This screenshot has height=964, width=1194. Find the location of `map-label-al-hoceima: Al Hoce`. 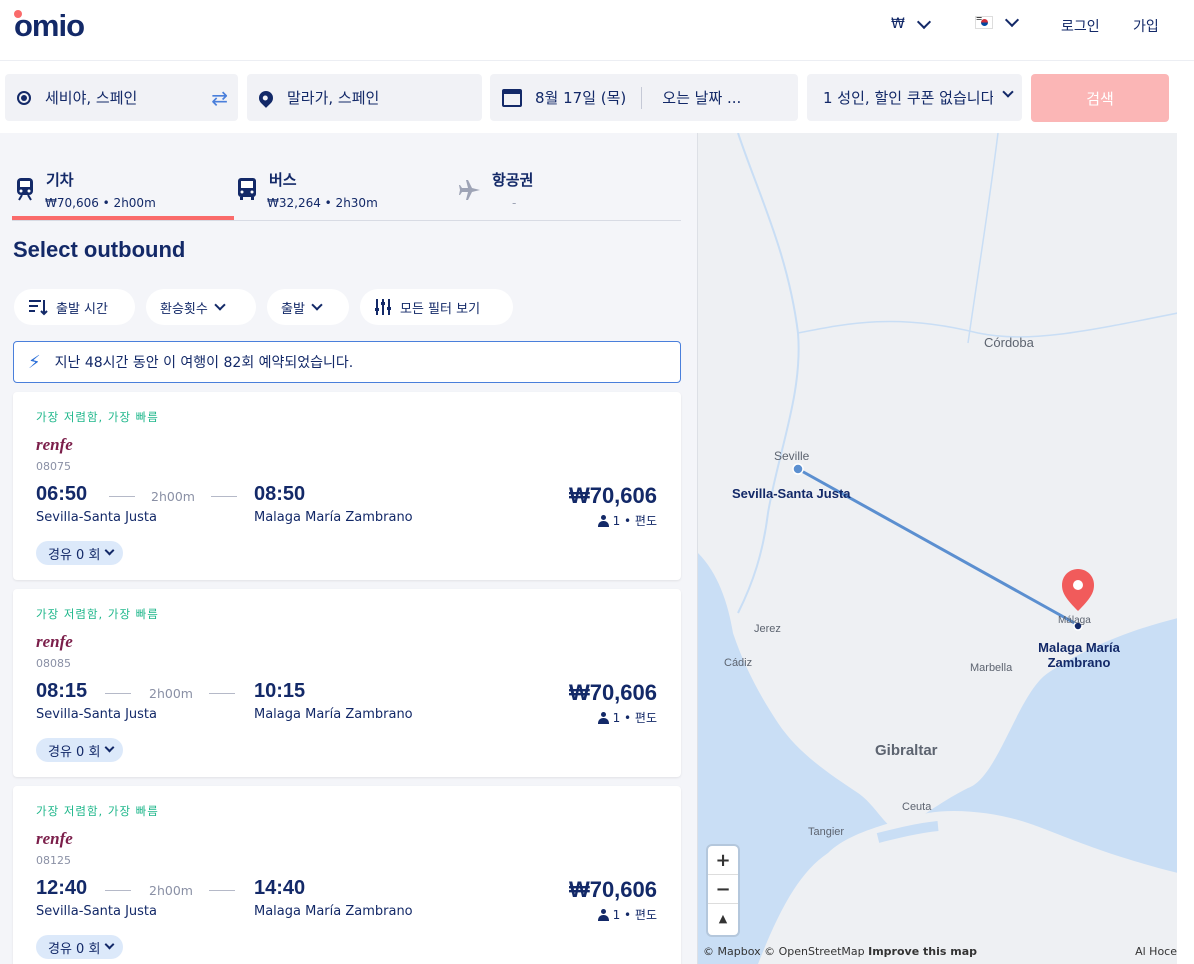

map-label-al-hoceima: Al Hoce is located at coordinates (1156, 951).